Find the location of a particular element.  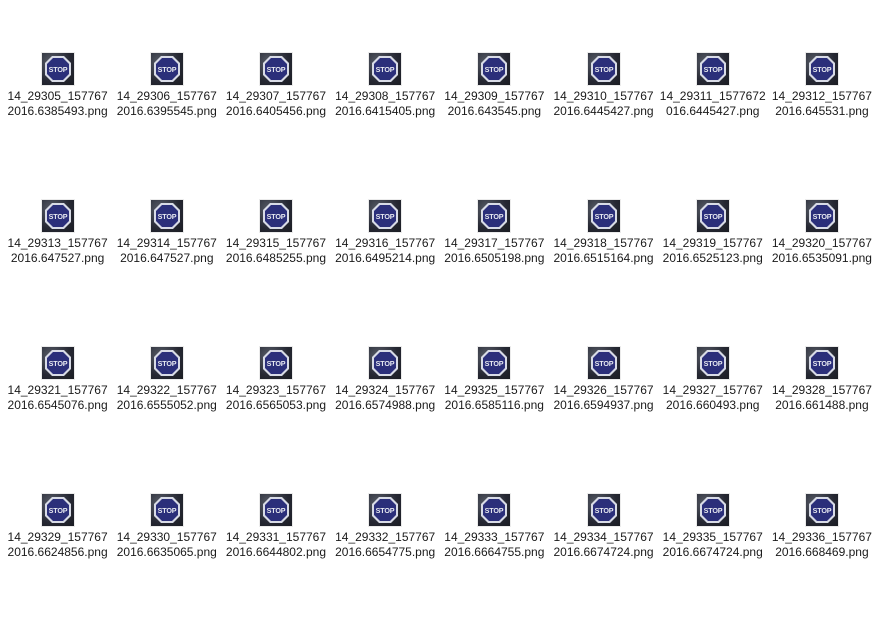

file-item: STOP 14_29319_1577672016.6525123.png is located at coordinates (712, 273).